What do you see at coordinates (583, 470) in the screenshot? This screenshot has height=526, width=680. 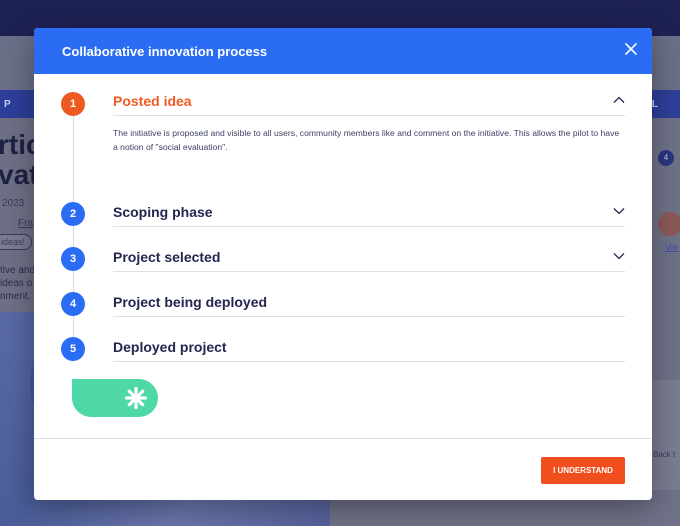 I see `understand-button: I UNDERSTAND` at bounding box center [583, 470].